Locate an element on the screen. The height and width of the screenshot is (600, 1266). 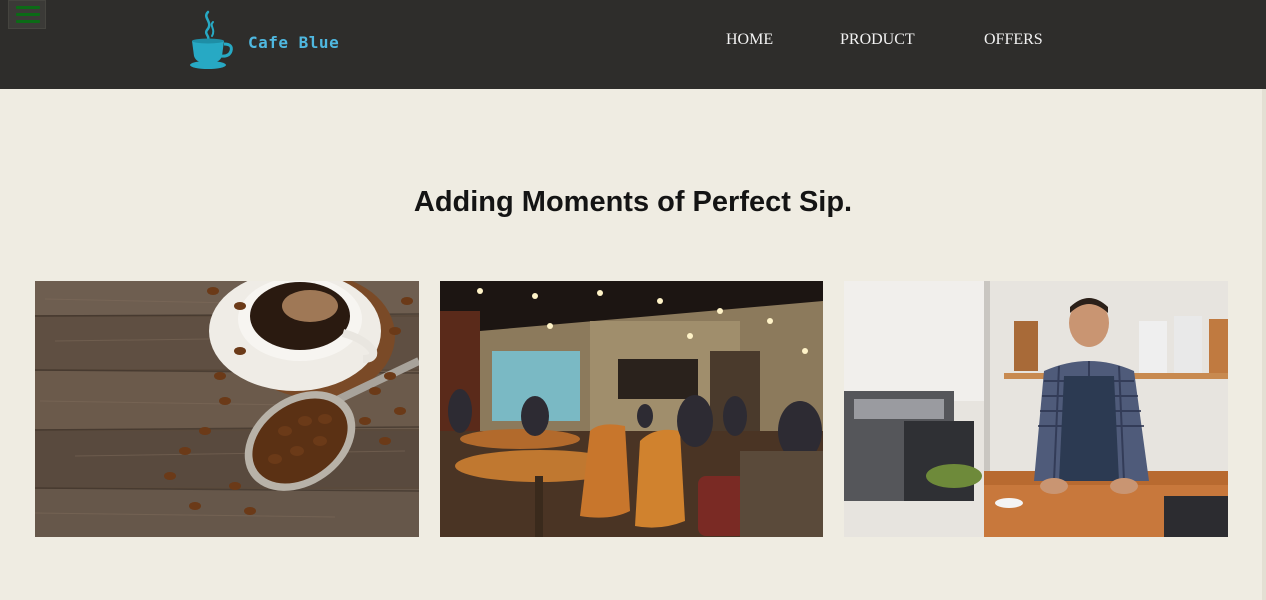
coffee-cup-icon is located at coordinates (211, 39).